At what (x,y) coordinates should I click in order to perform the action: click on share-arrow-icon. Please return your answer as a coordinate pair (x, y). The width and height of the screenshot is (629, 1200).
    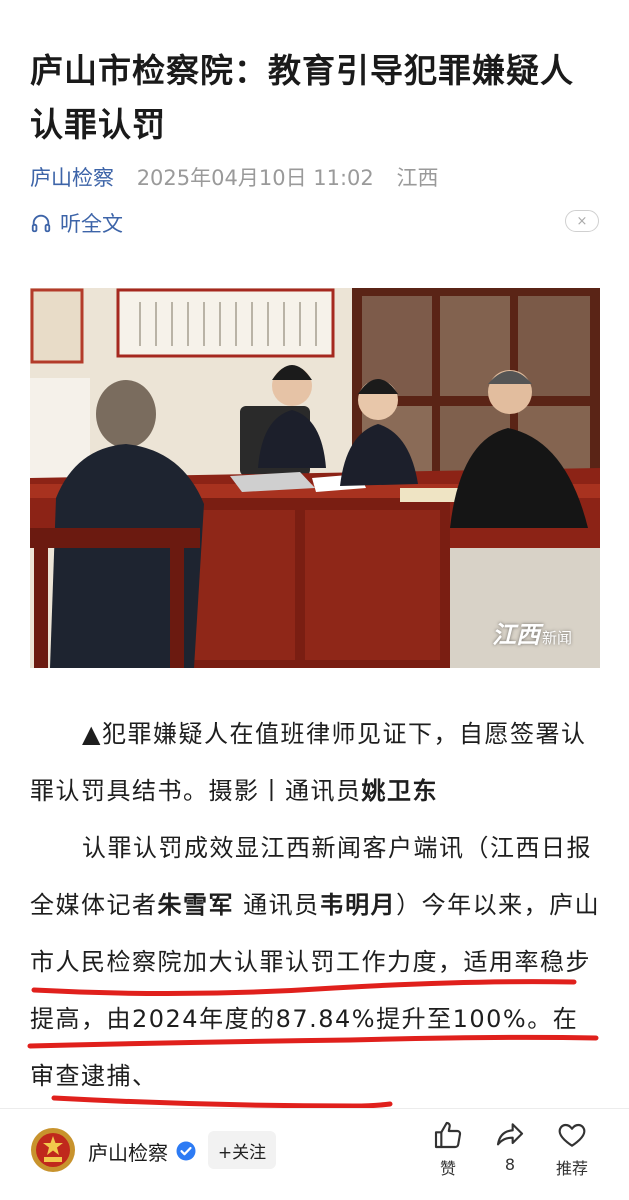
    Looking at the image, I should click on (510, 1135).